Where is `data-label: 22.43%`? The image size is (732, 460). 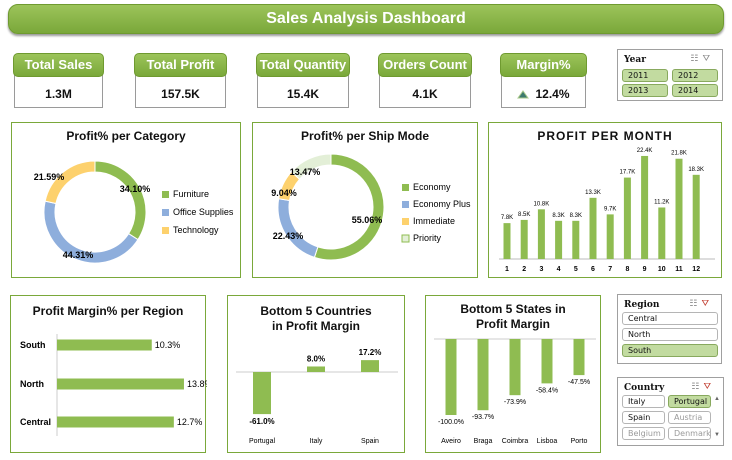
data-label: 22.43% is located at coordinates (288, 236).